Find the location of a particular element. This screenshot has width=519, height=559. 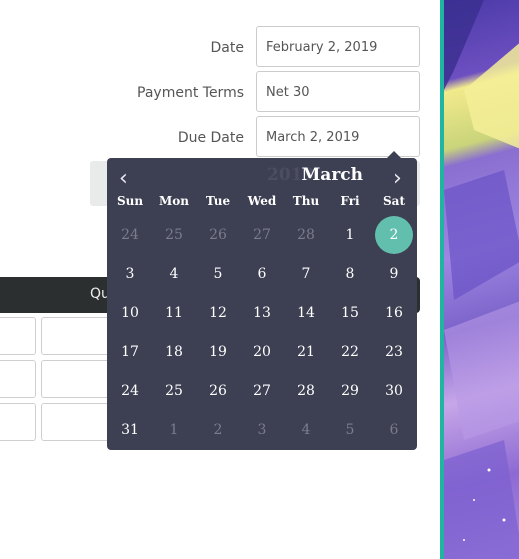

calendar-day: 13 is located at coordinates (262, 313).